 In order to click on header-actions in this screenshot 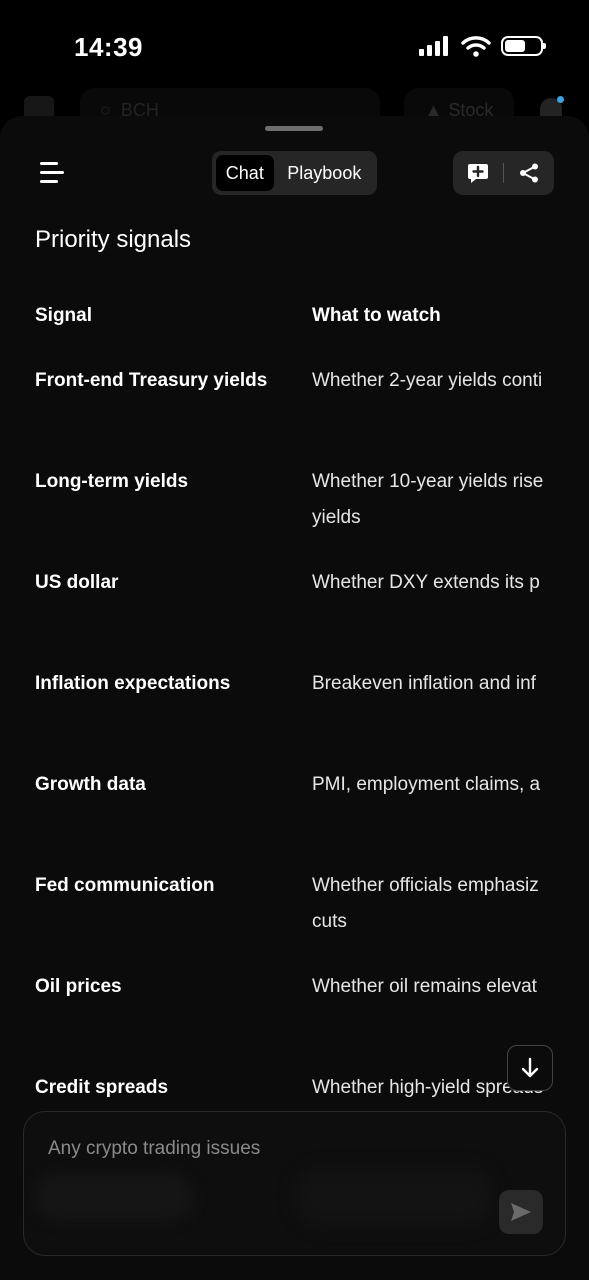, I will do `click(503, 173)`.